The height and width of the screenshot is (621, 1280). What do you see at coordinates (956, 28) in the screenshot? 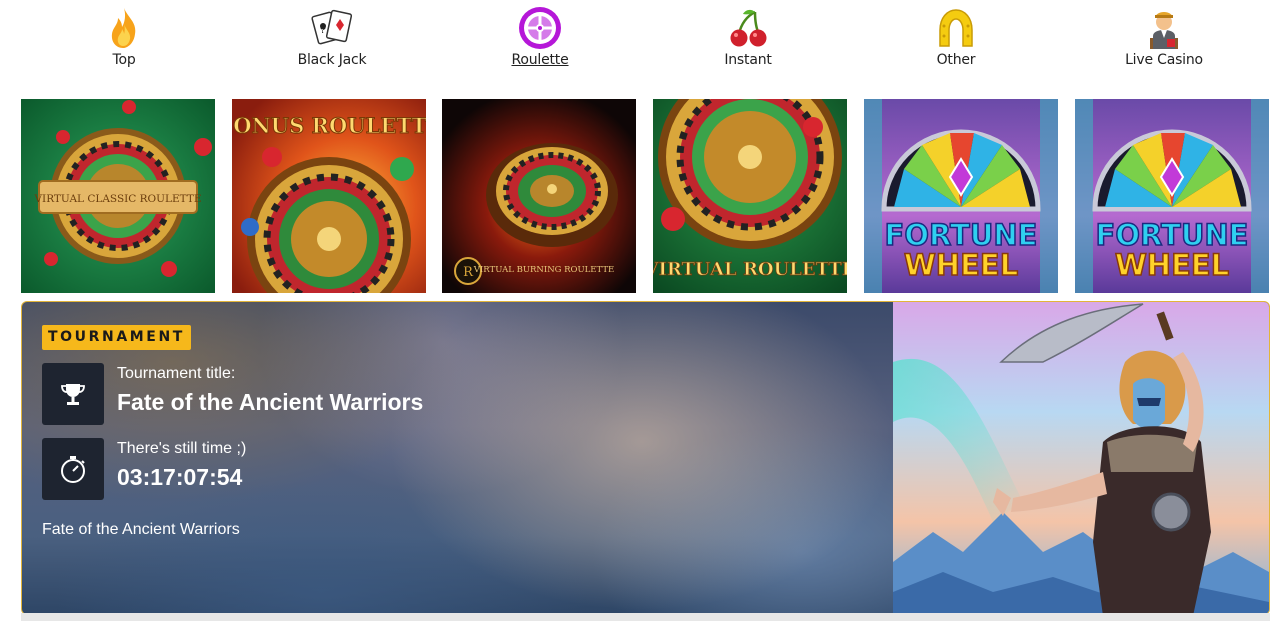
I see `horseshoe-icon` at bounding box center [956, 28].